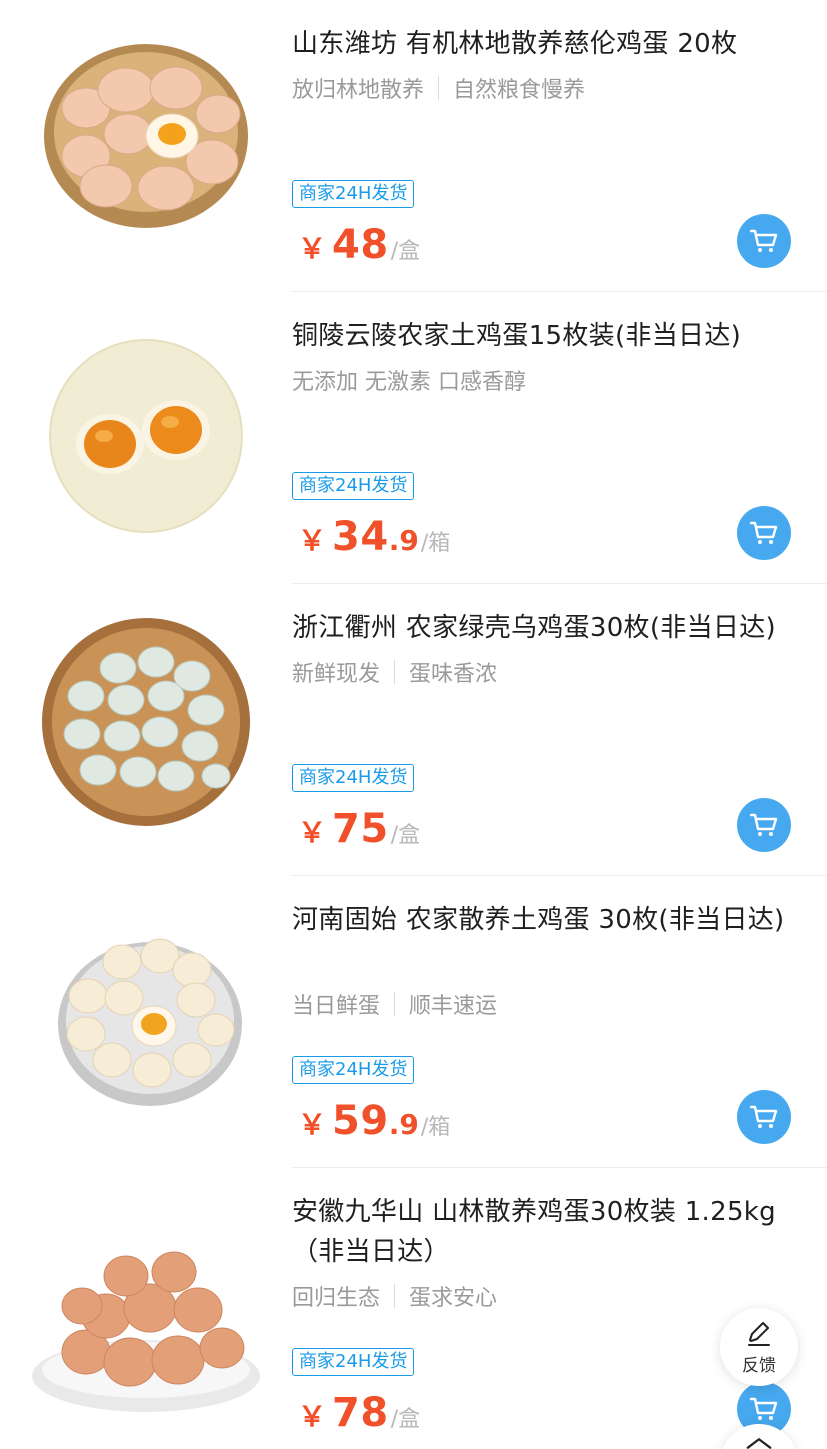  Describe the element at coordinates (453, 1006) in the screenshot. I see `product-tag: 顺丰速运` at that location.